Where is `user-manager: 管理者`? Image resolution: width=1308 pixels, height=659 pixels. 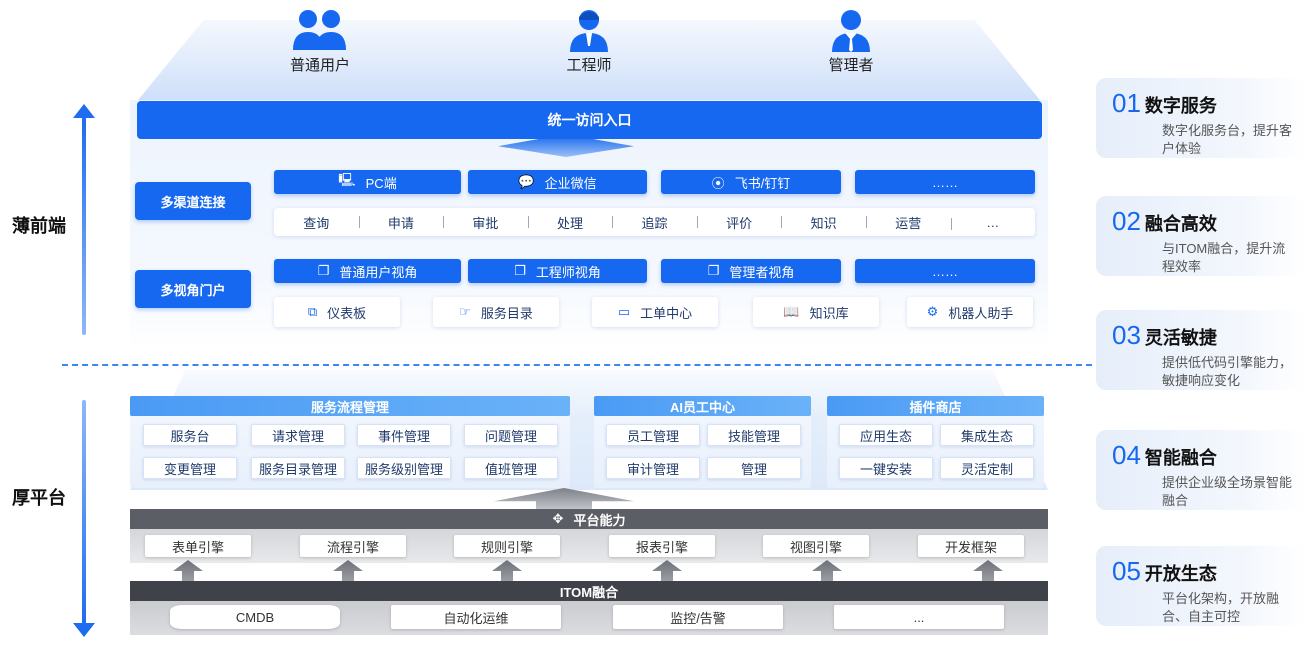
user-manager: 管理者 is located at coordinates (851, 41).